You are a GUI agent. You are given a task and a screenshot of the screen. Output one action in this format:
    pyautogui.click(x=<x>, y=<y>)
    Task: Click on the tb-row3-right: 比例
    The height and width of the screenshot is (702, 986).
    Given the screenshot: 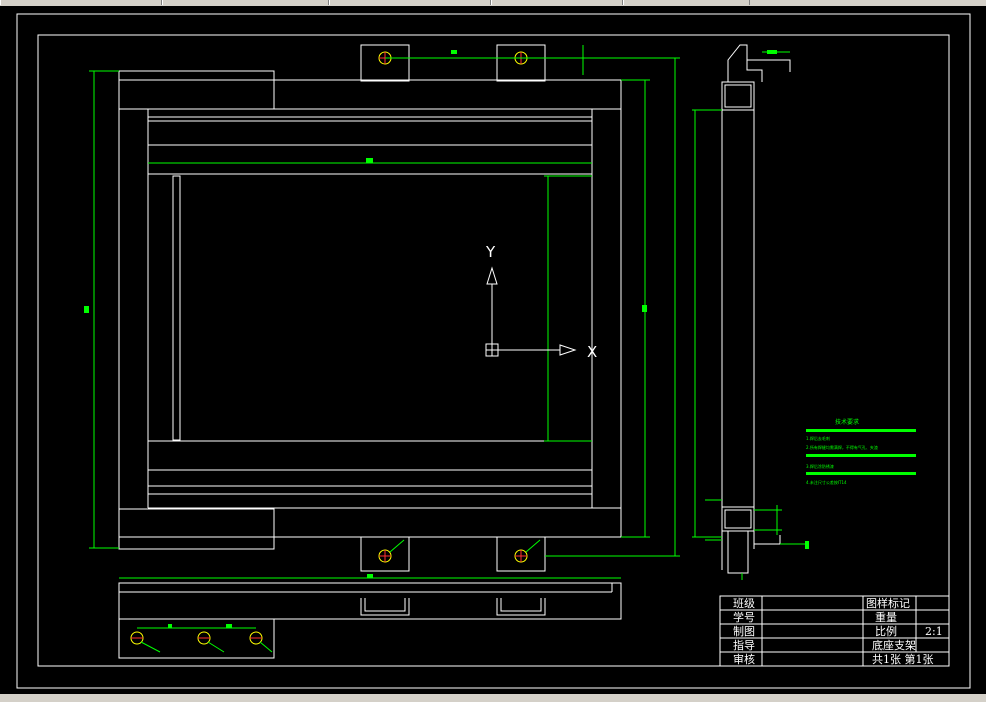 What is the action you would take?
    pyautogui.click(x=886, y=631)
    